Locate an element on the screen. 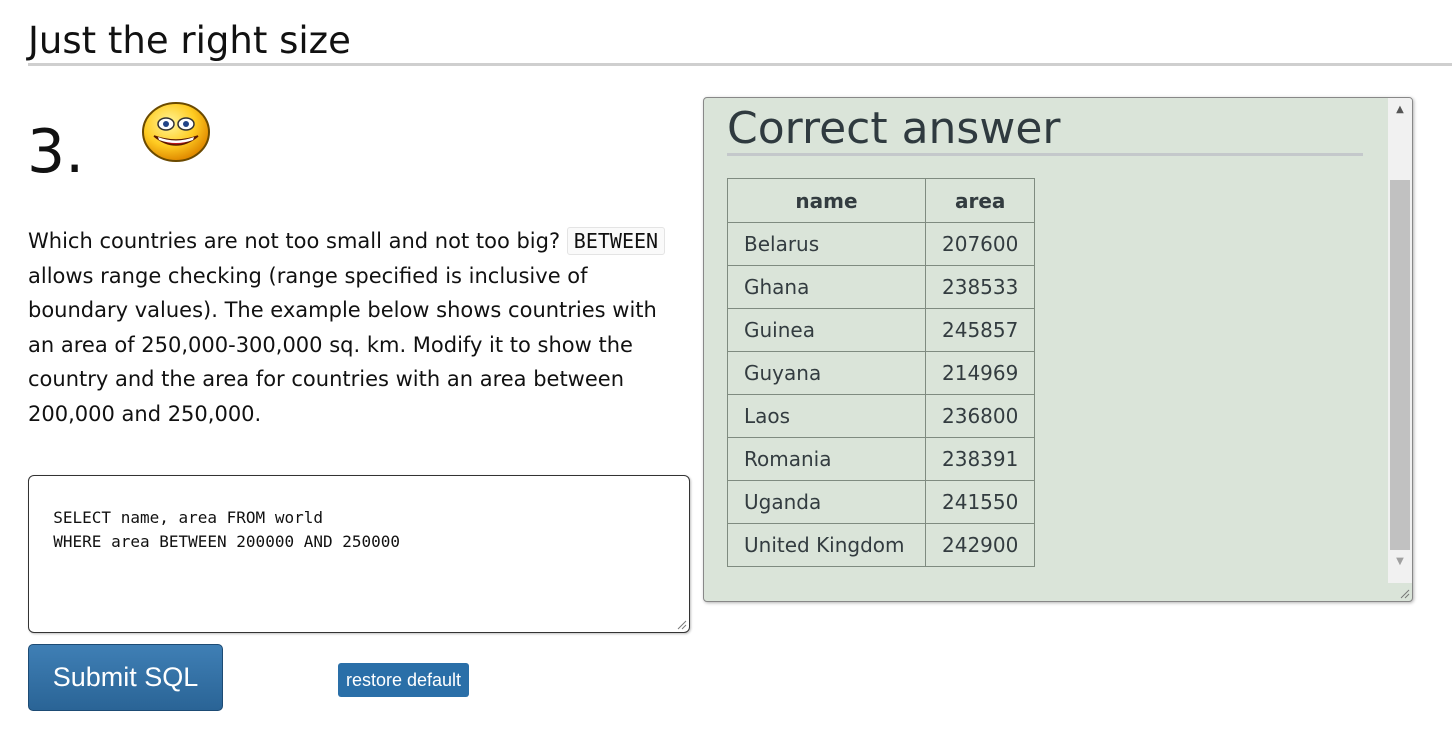 The image size is (1452, 742). scrollbar-thumb is located at coordinates (1400, 365).